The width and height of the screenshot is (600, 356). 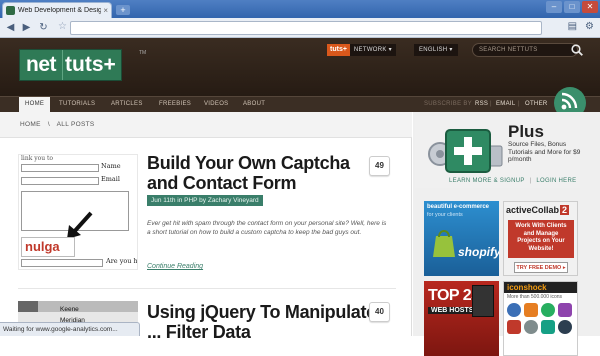 I want to click on network-menu: tuts+ NETWORK ▾, so click(x=361, y=50).